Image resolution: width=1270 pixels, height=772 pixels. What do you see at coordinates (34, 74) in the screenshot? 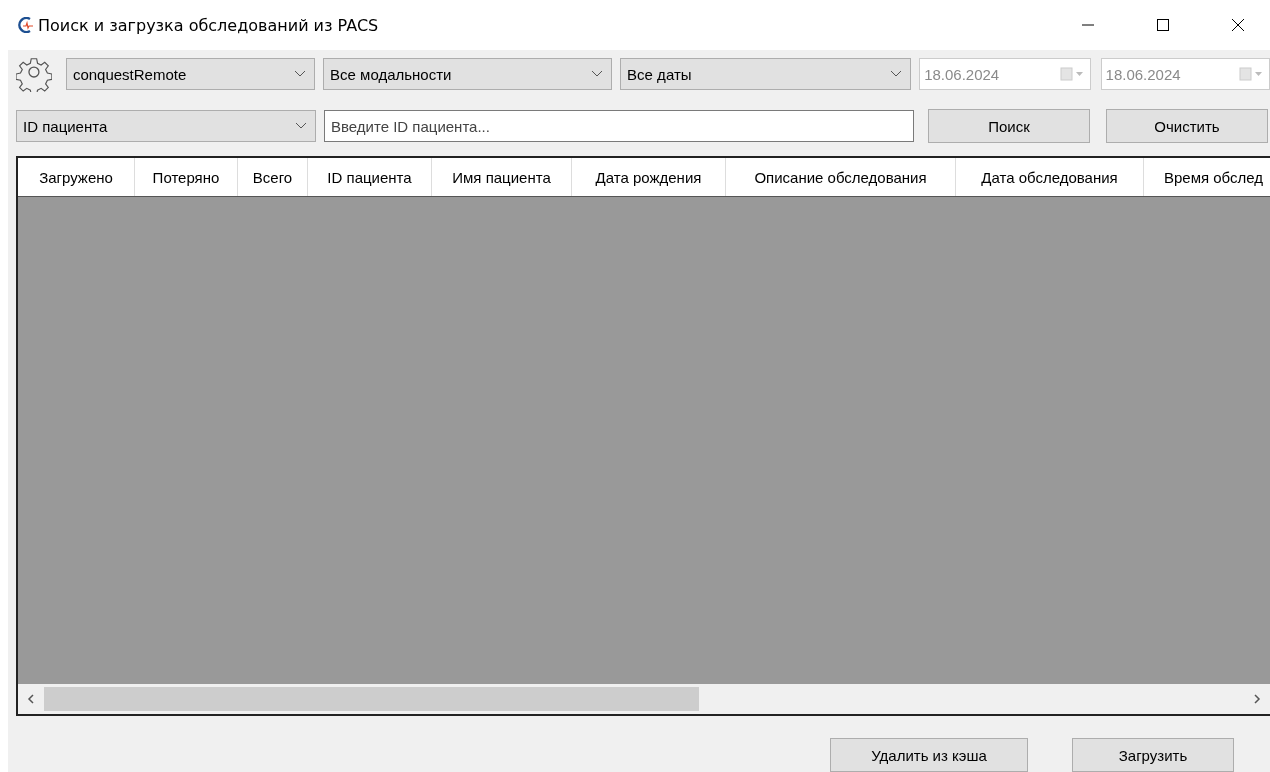
I see `settings-icon` at bounding box center [34, 74].